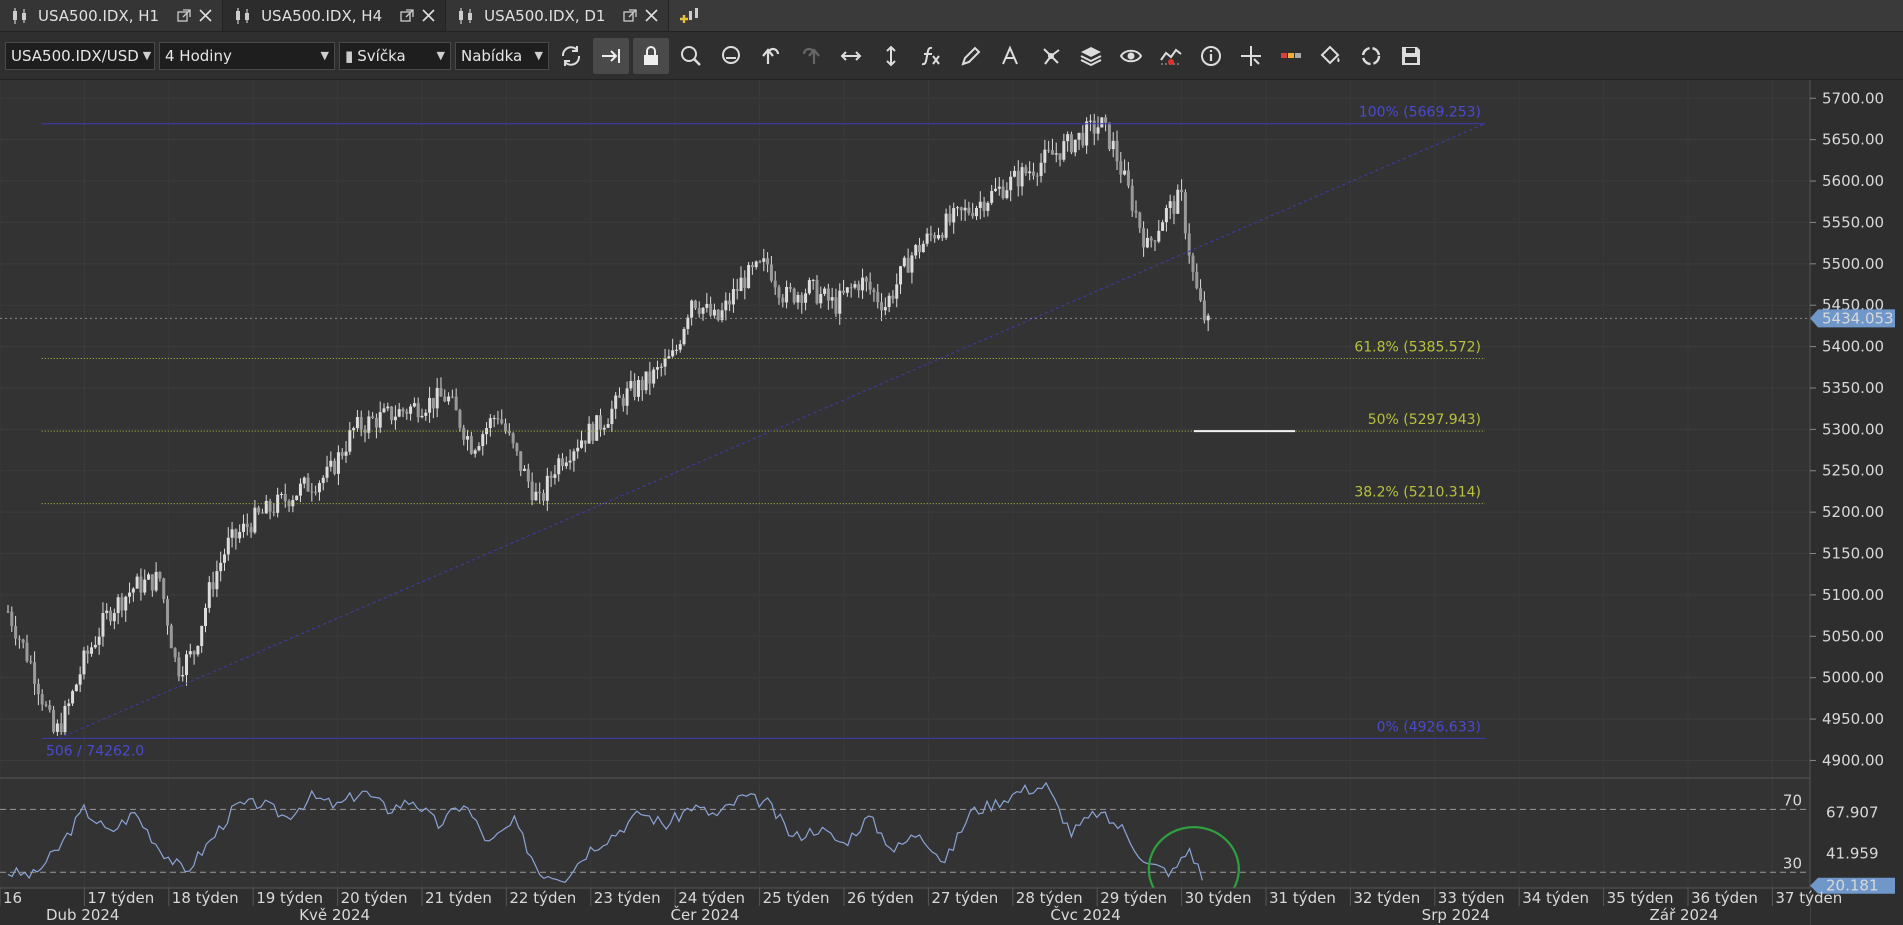 This screenshot has height=925, width=1903. I want to click on text-icon, so click(1010, 54).